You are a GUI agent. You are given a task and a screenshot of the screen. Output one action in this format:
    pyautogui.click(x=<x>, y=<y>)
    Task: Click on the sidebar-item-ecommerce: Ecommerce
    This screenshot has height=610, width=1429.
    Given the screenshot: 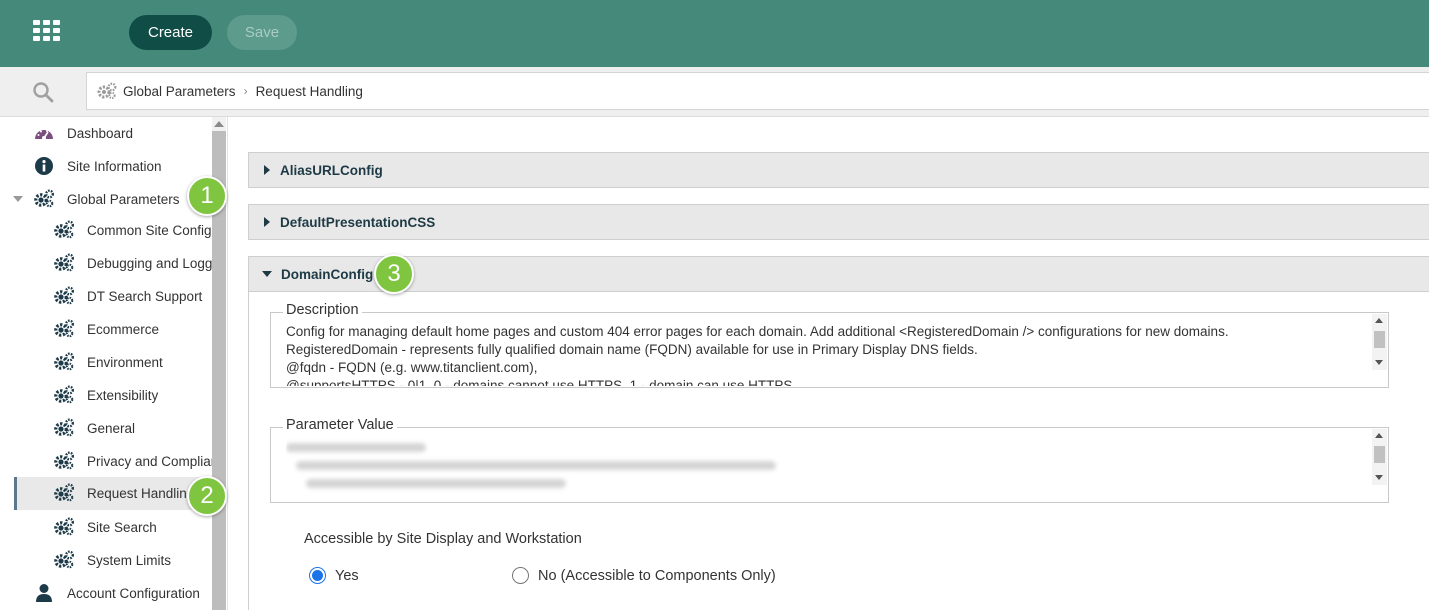 What is the action you would take?
    pyautogui.click(x=106, y=329)
    